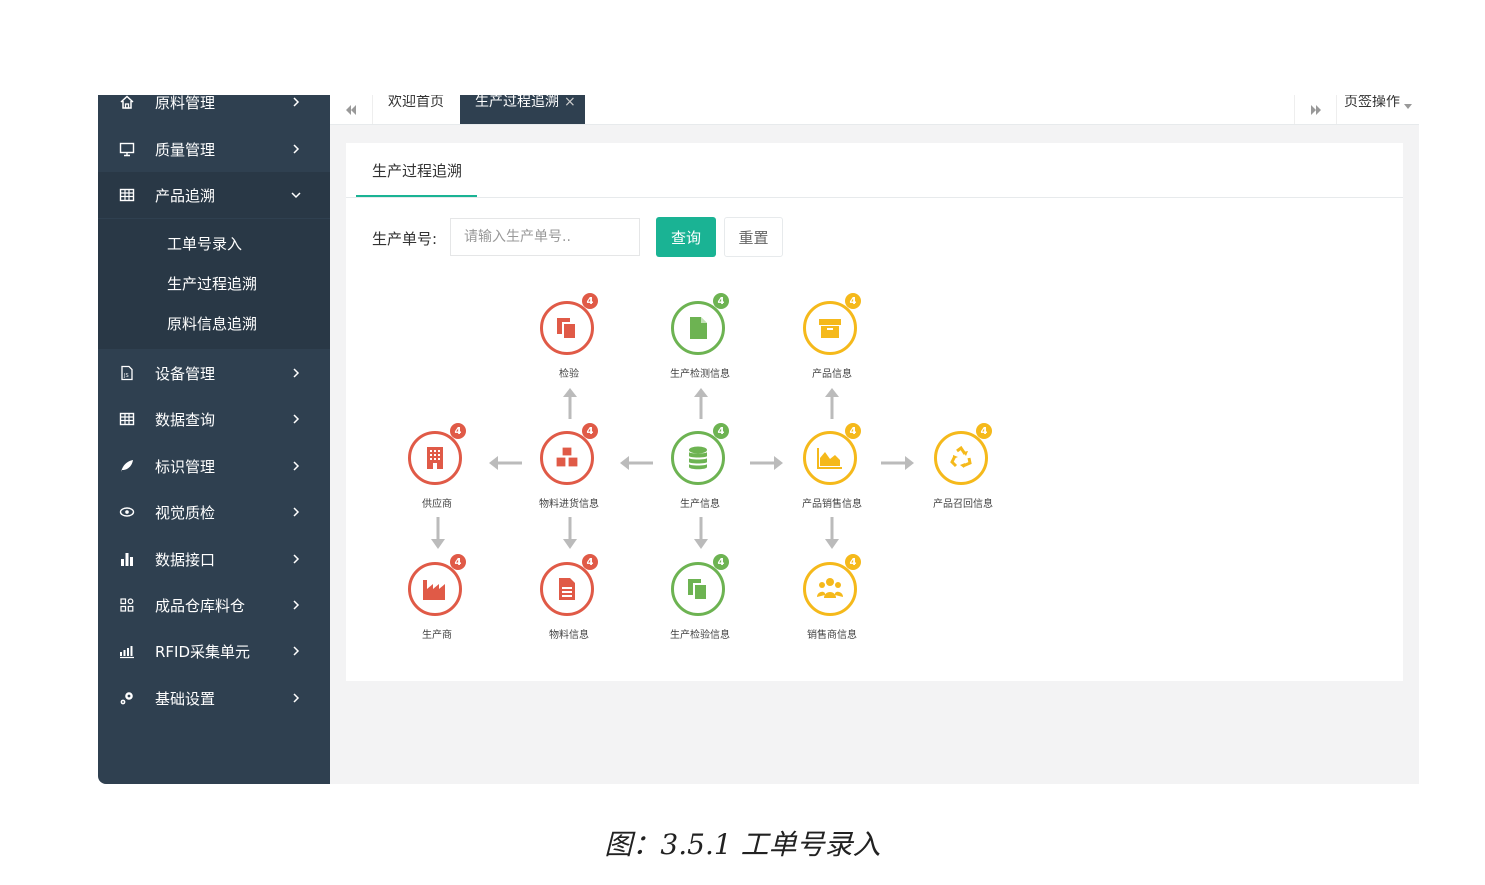 This screenshot has width=1485, height=885. I want to click on sidebar-subitem-work-order-entry: 工单号录入, so click(204, 244).